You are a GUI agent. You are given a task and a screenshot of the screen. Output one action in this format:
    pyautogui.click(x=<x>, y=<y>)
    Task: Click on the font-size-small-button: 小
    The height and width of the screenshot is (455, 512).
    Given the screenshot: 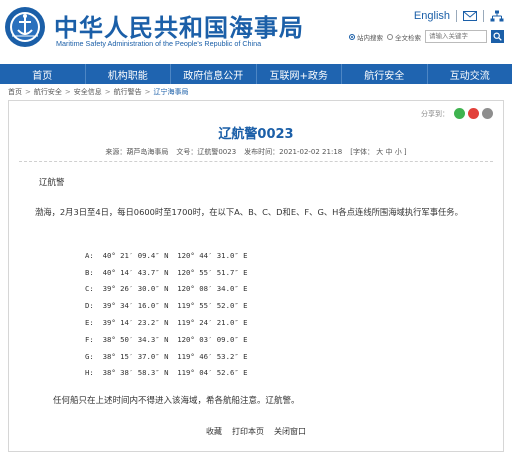 What is the action you would take?
    pyautogui.click(x=398, y=152)
    